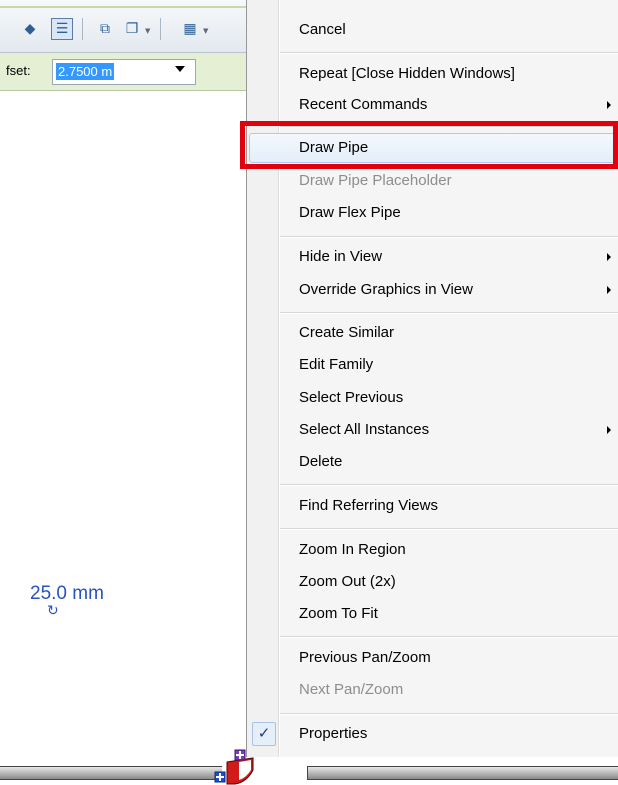 Image resolution: width=618 pixels, height=785 pixels. Describe the element at coordinates (105, 29) in the screenshot. I see `remove-icon: ⧉` at that location.